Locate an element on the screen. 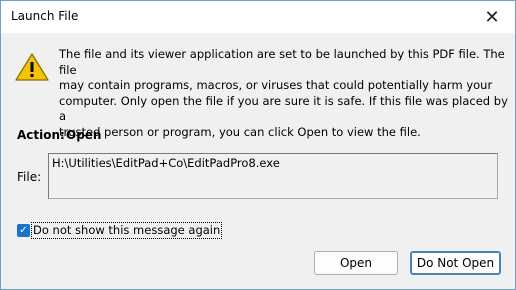  dont-show-again-checkbox: ✓ is located at coordinates (23, 230).